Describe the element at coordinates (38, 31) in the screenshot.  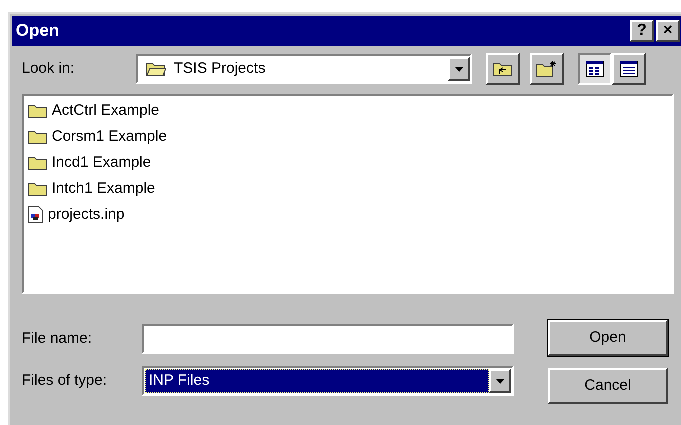
I see `window-title: Open` at that location.